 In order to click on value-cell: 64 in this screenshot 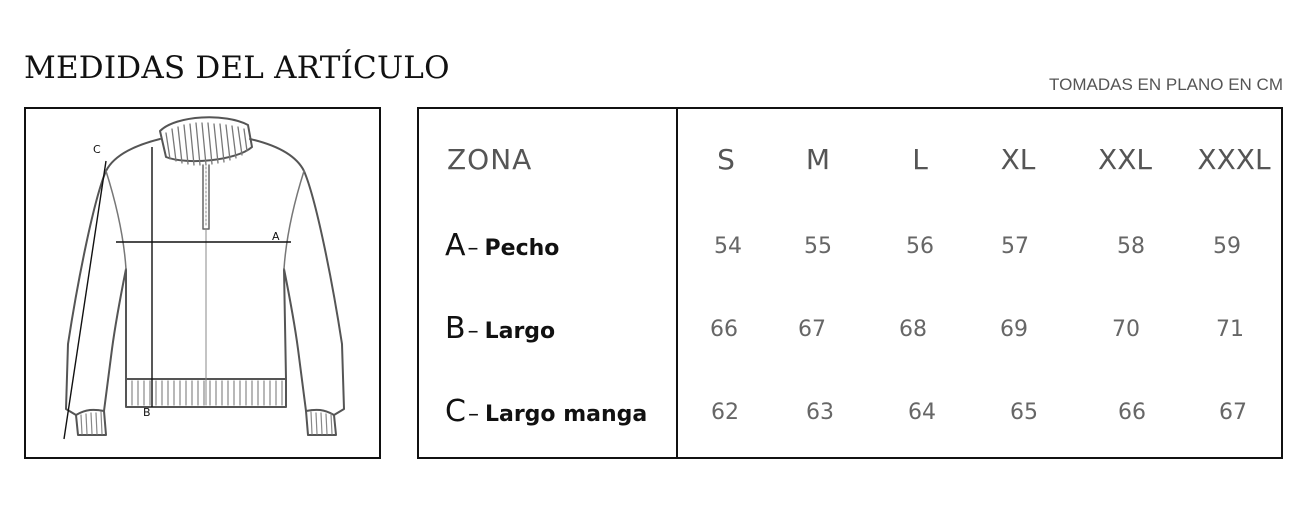, I will do `click(922, 412)`.